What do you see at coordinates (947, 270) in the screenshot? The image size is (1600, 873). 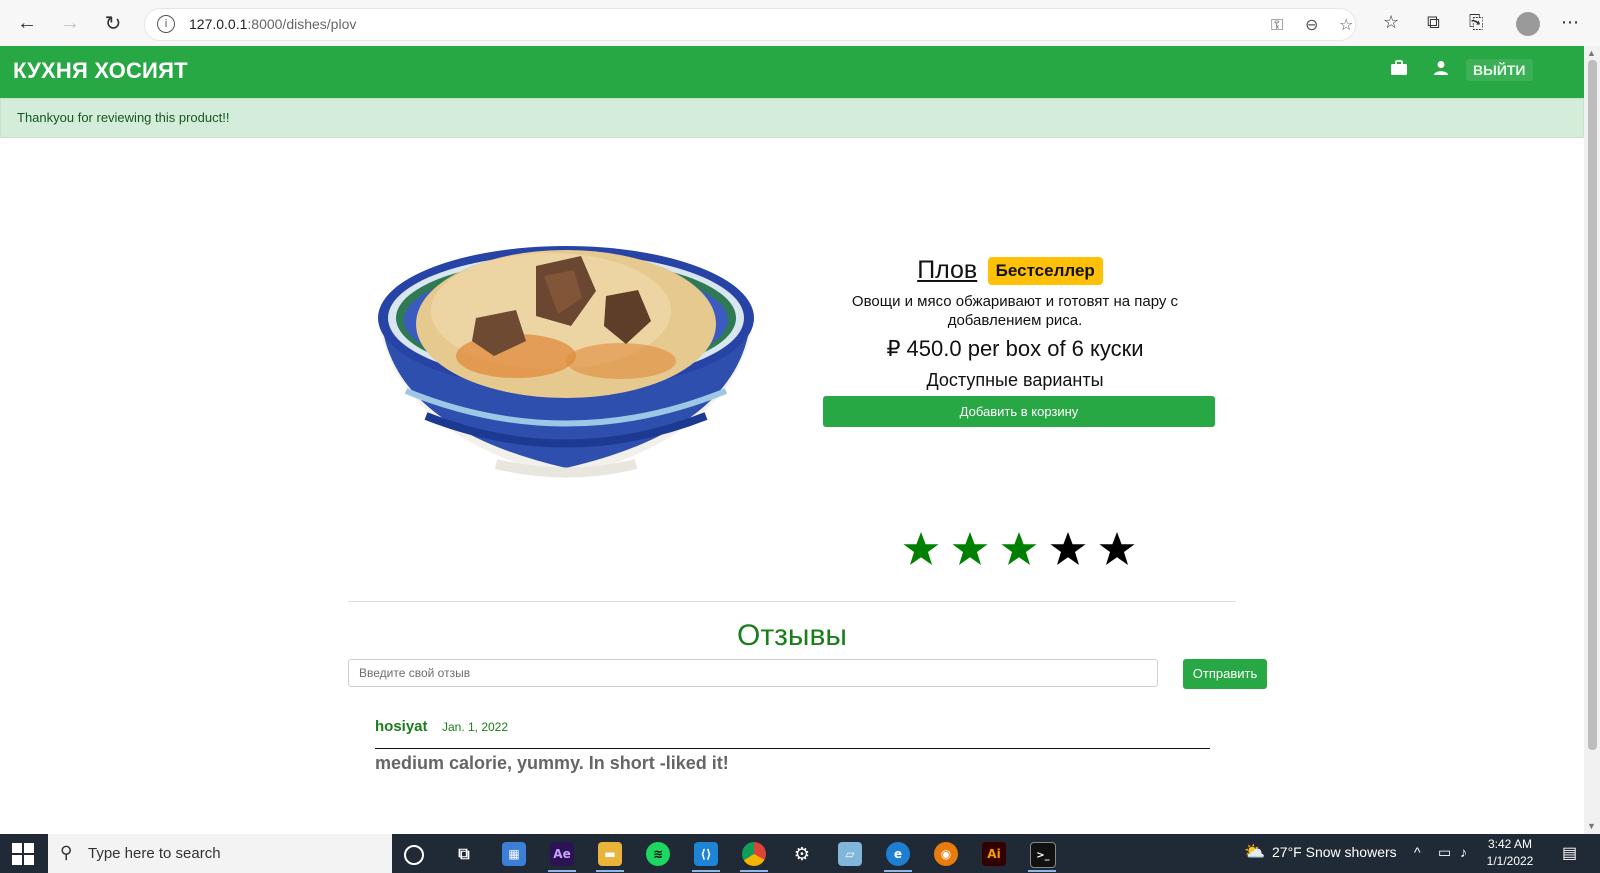 I see `product-title: Плов` at bounding box center [947, 270].